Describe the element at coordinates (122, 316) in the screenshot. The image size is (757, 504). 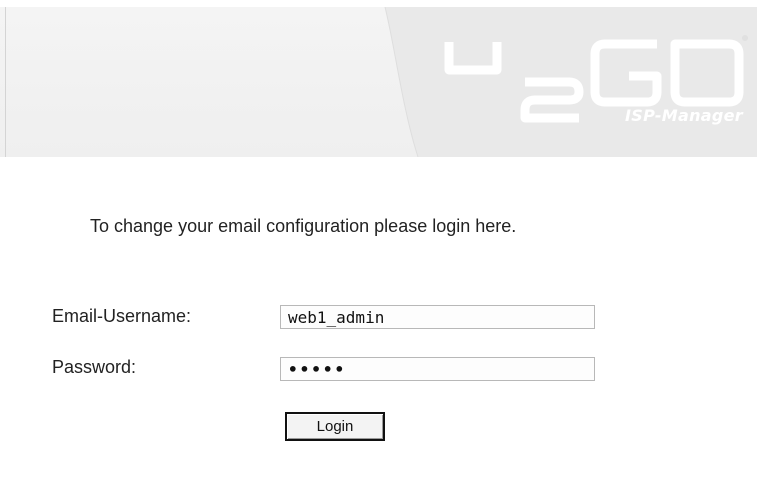
I see `username-label: Email-Username:` at that location.